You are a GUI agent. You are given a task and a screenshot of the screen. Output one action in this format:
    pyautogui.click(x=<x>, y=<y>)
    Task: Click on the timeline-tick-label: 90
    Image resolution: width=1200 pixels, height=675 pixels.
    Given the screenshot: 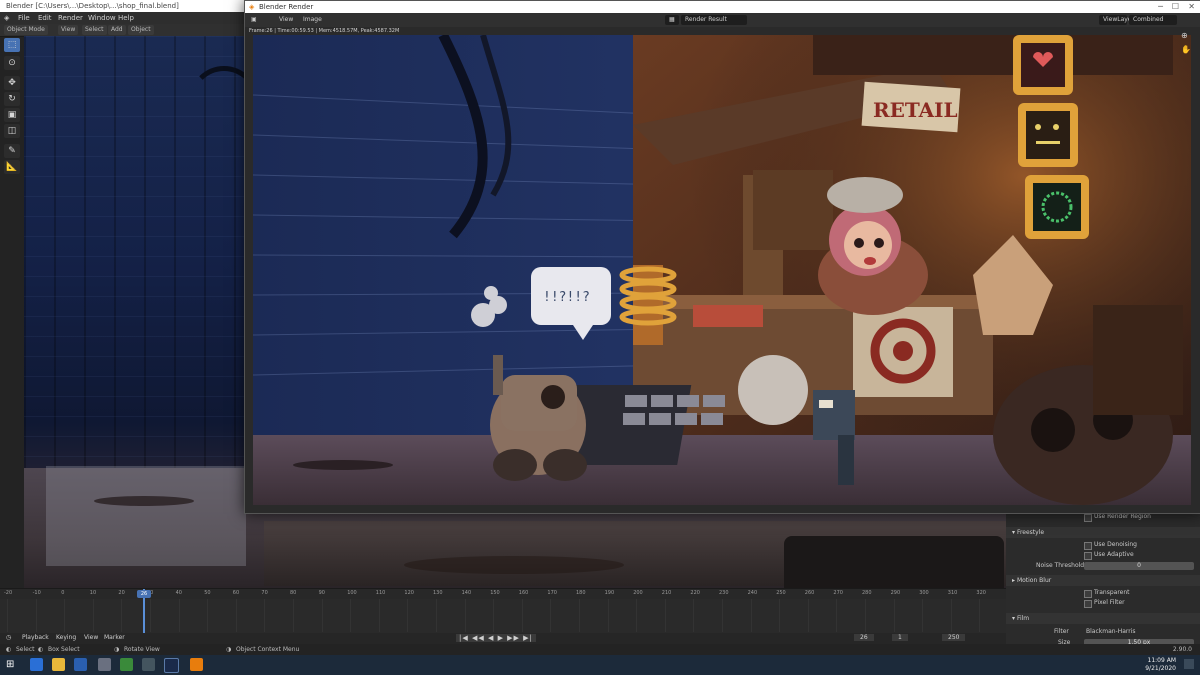 What is the action you would take?
    pyautogui.click(x=321, y=593)
    